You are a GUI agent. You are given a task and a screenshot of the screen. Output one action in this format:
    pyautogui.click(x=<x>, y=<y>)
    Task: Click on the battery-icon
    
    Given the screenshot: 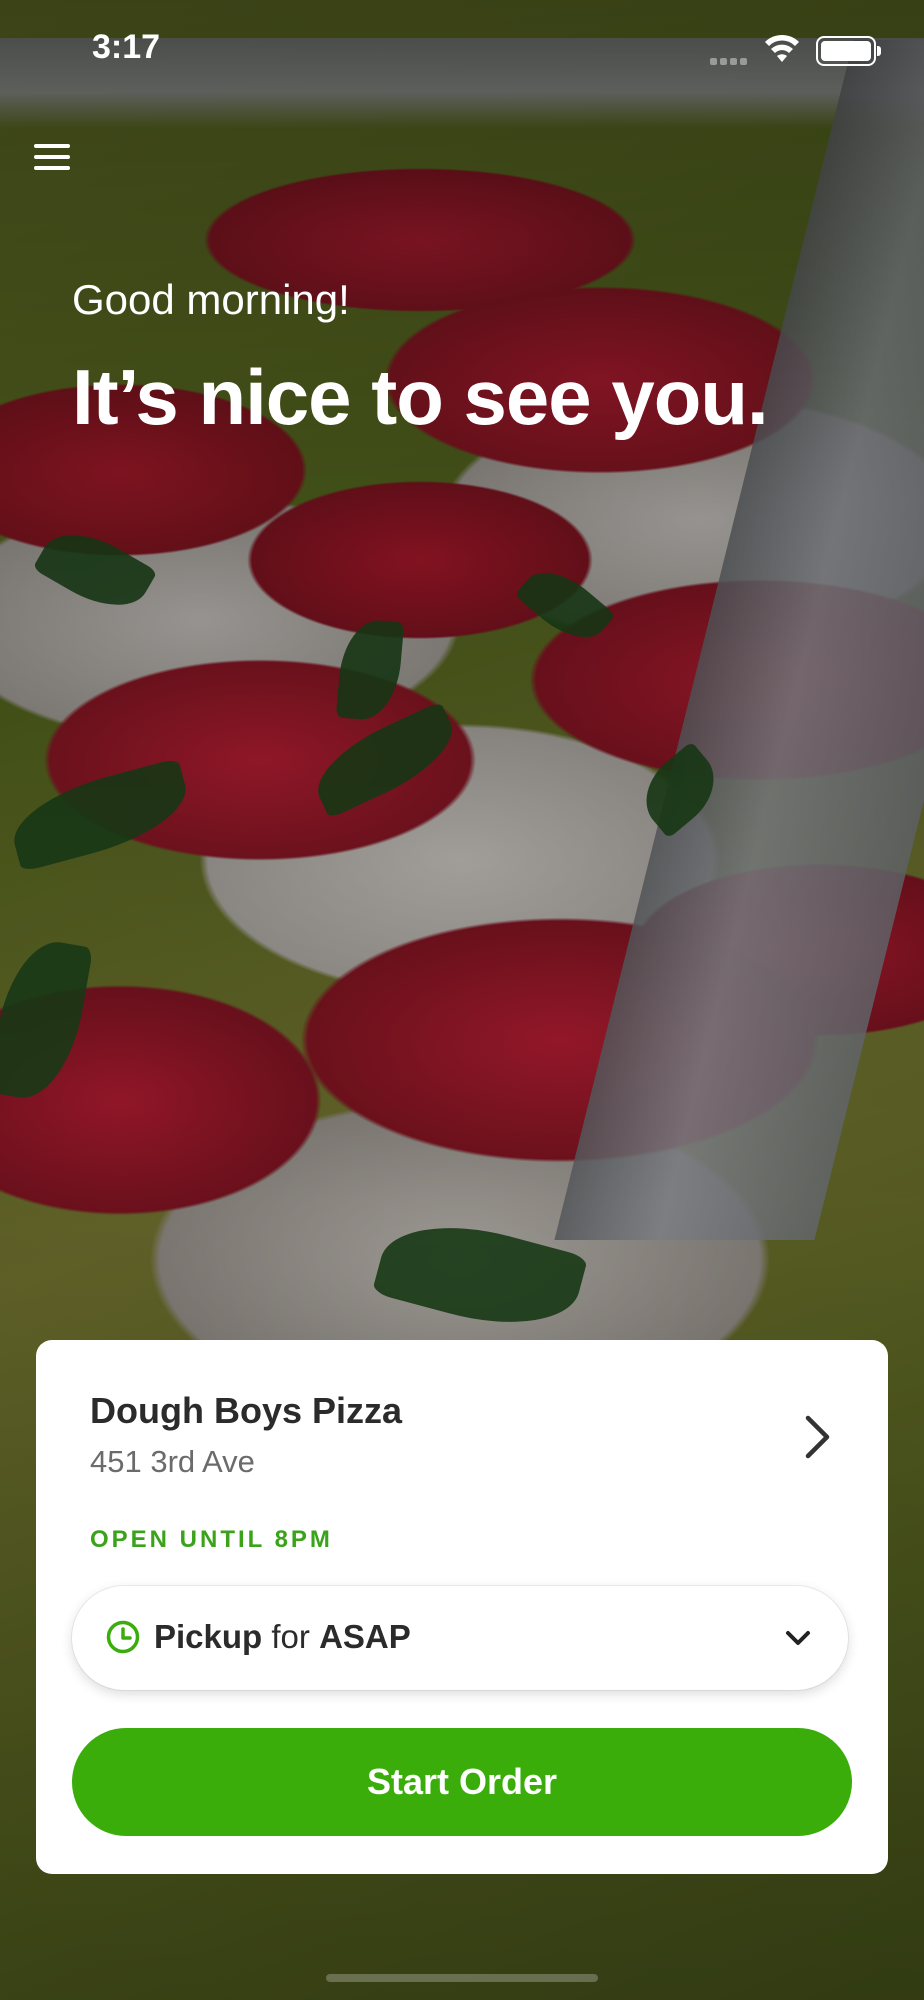 What is the action you would take?
    pyautogui.click(x=848, y=51)
    